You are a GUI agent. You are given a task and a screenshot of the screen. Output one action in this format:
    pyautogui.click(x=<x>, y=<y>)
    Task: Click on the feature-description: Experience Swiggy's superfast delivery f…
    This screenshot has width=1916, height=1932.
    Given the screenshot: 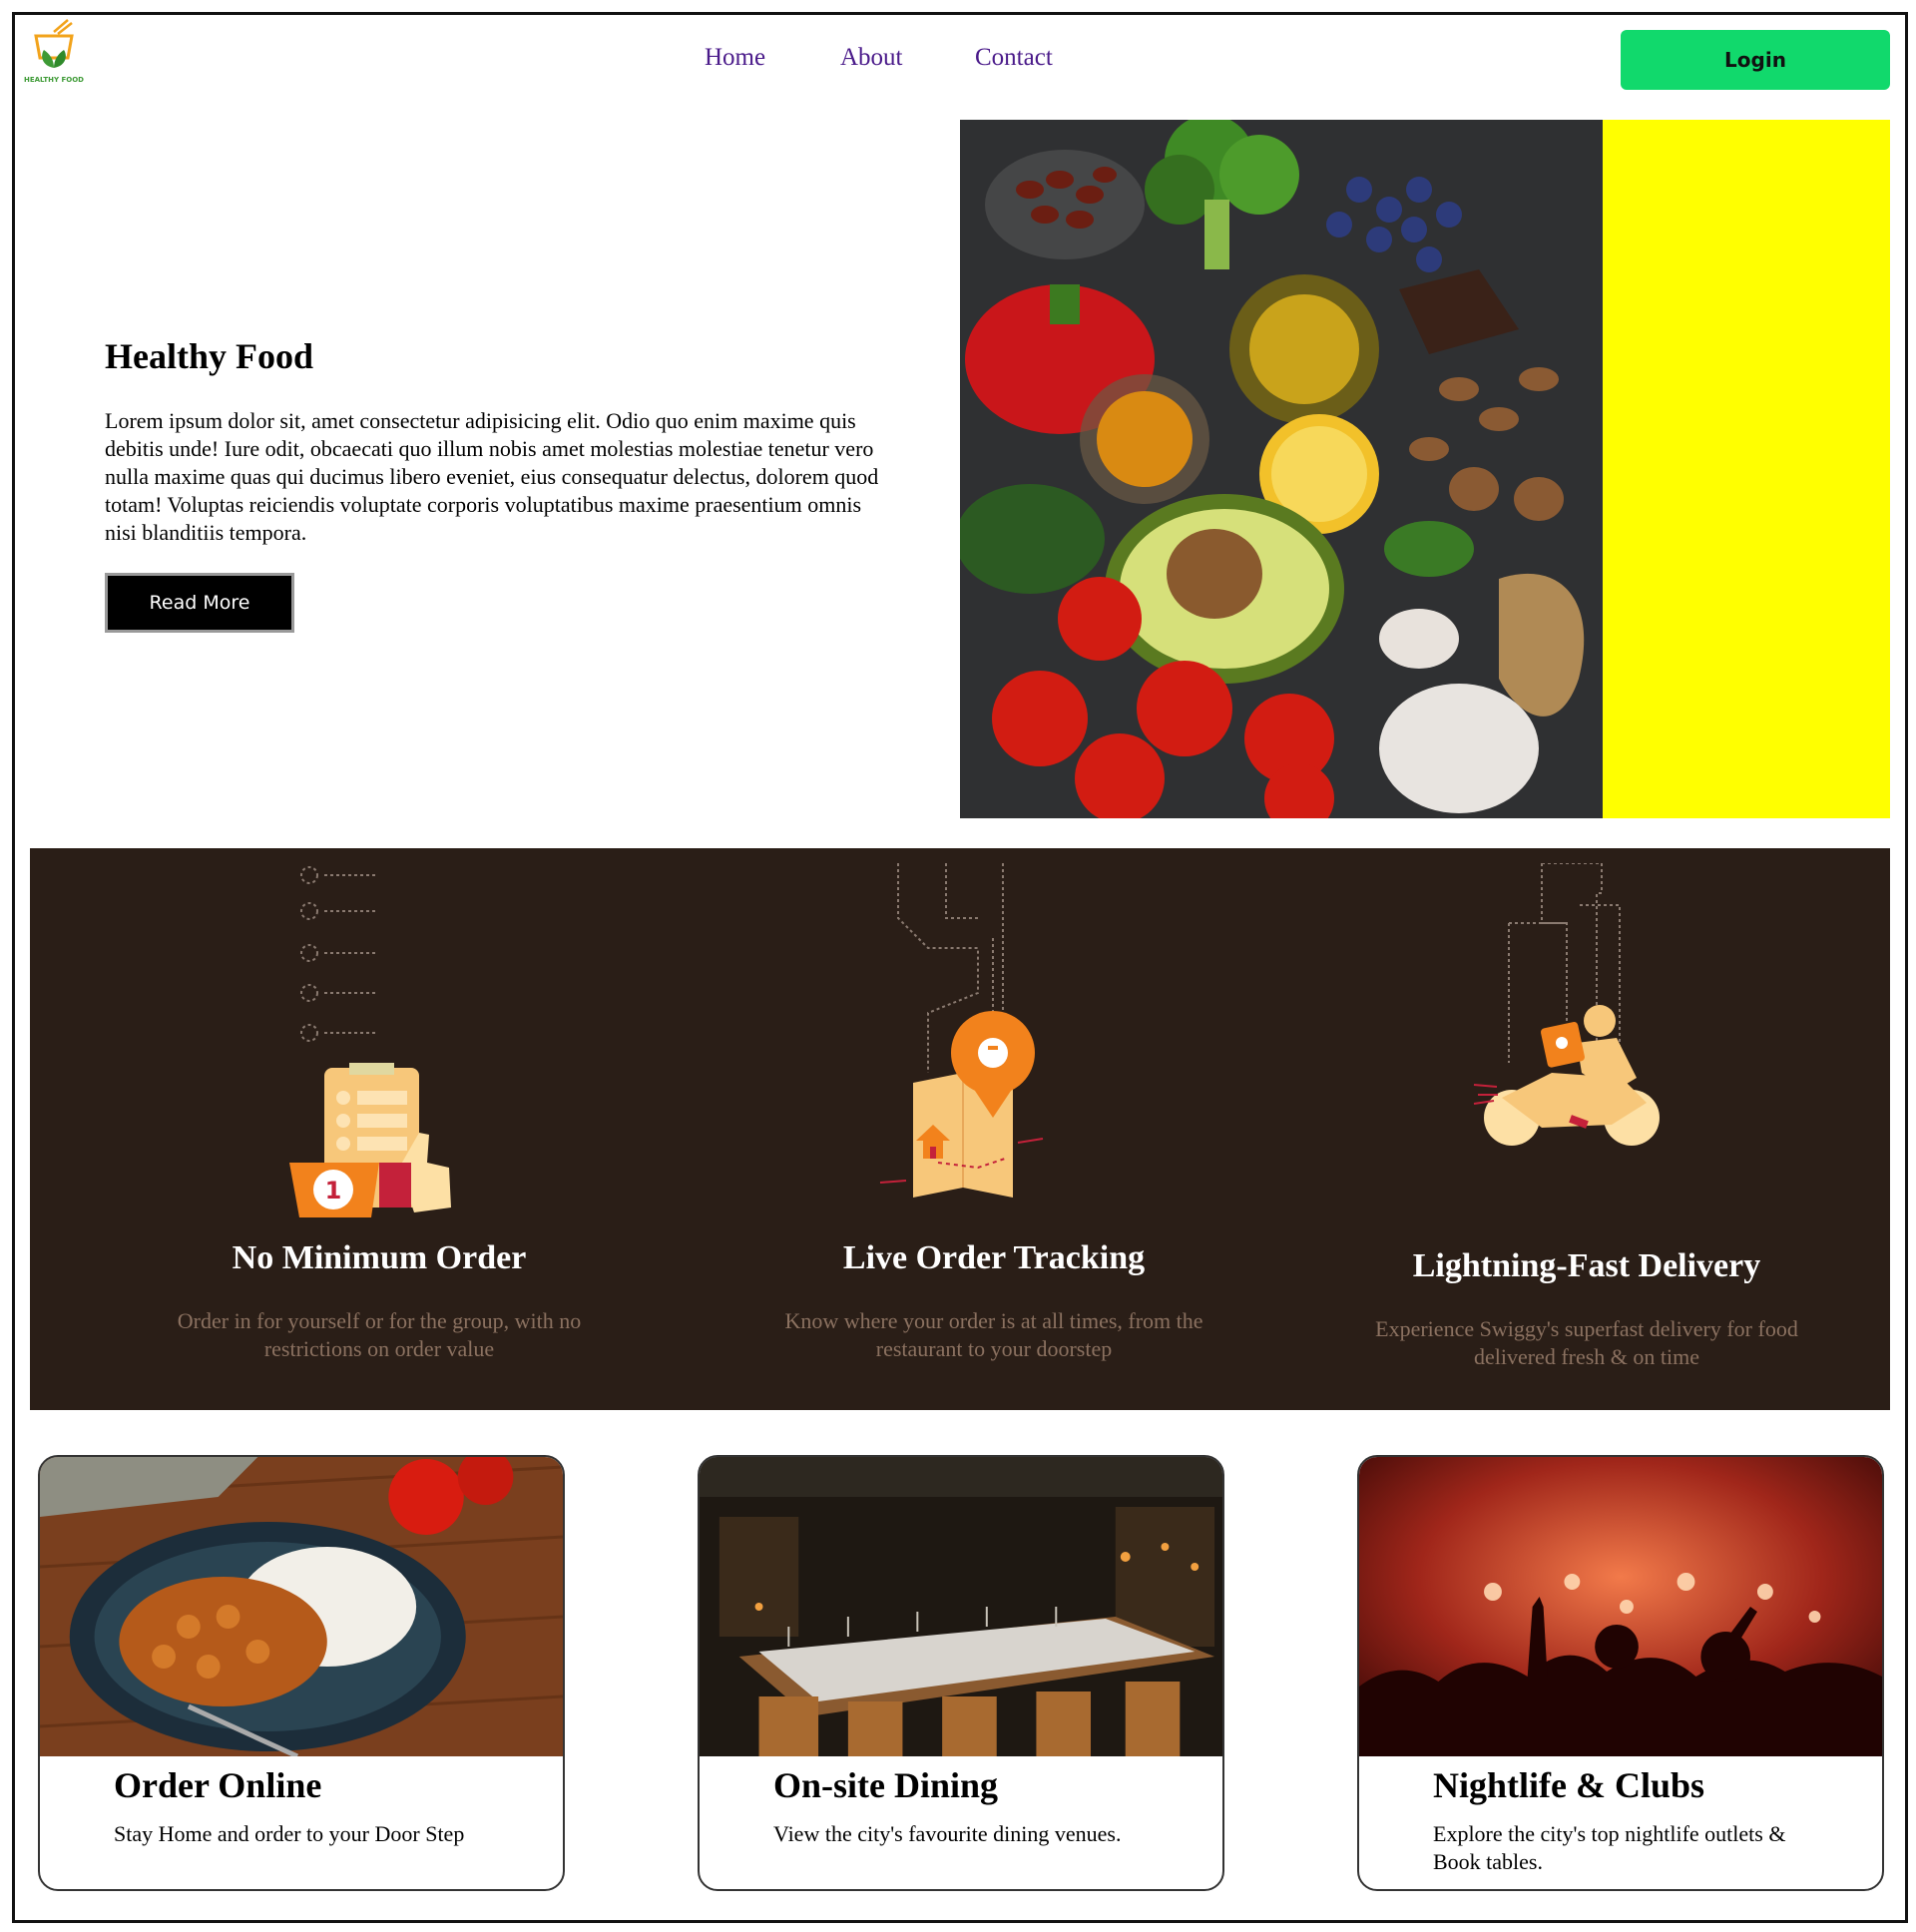 What is the action you would take?
    pyautogui.click(x=1586, y=1342)
    